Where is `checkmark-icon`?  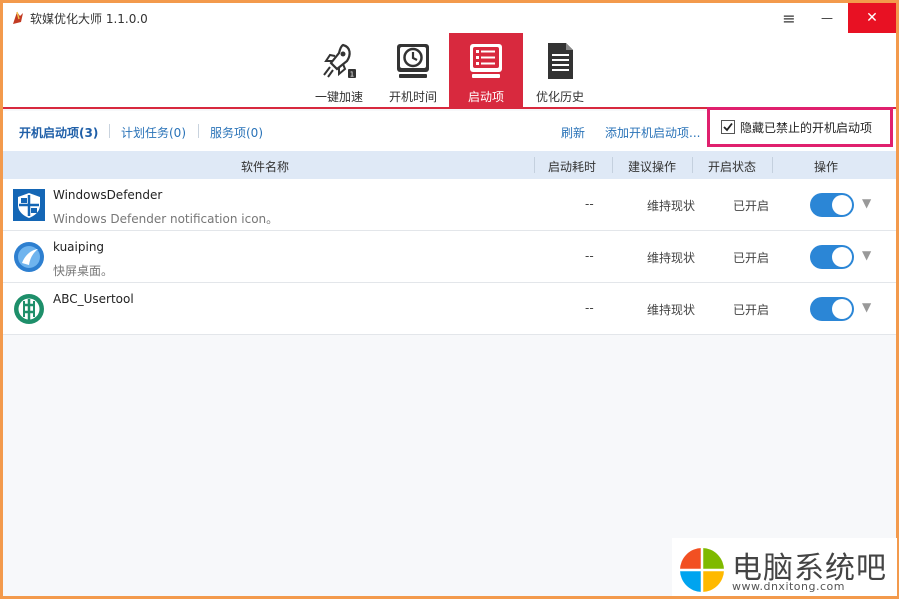
checkmark-icon is located at coordinates (728, 127).